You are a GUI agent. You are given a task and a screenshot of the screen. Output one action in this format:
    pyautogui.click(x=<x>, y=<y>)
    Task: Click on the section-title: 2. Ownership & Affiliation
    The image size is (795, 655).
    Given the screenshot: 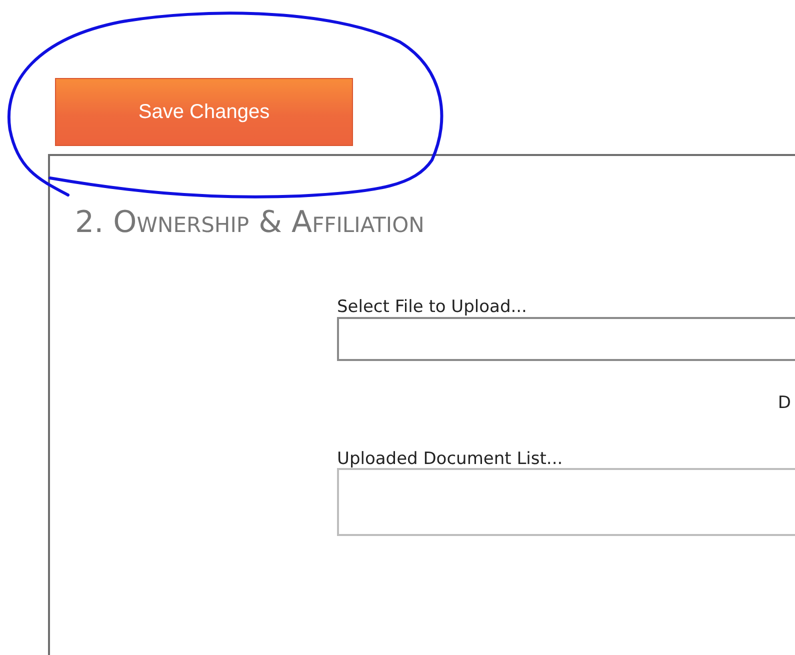 What is the action you would take?
    pyautogui.click(x=250, y=223)
    